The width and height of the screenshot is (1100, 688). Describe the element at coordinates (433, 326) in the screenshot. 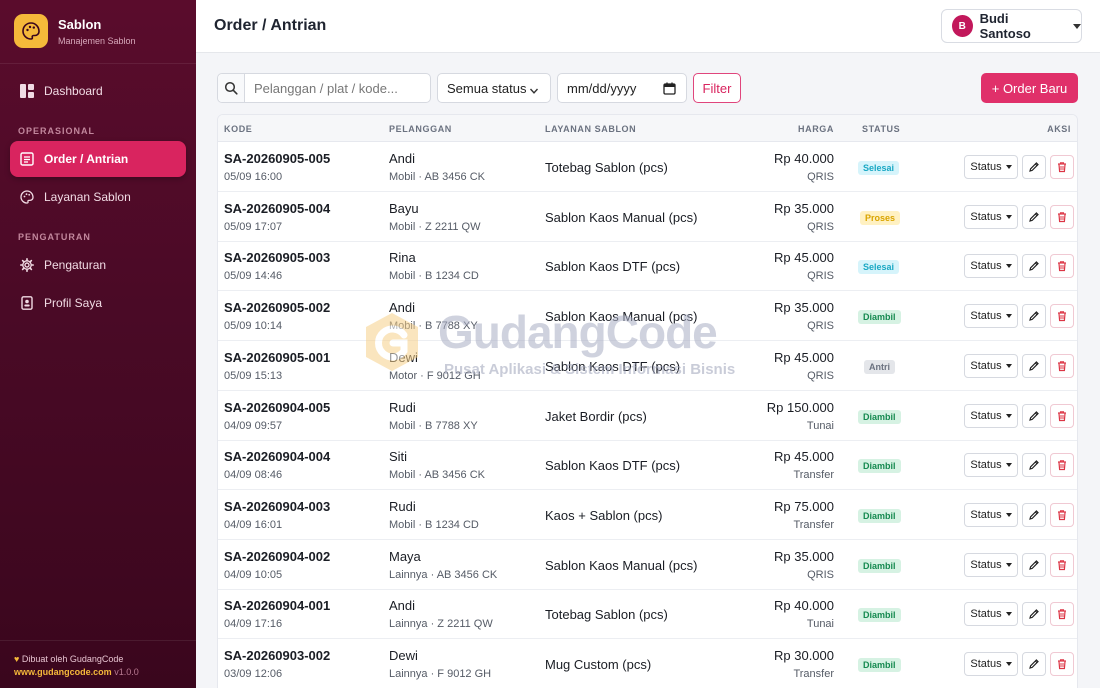

I see `customer-vehicle: Mobil · B 7788 XY` at that location.